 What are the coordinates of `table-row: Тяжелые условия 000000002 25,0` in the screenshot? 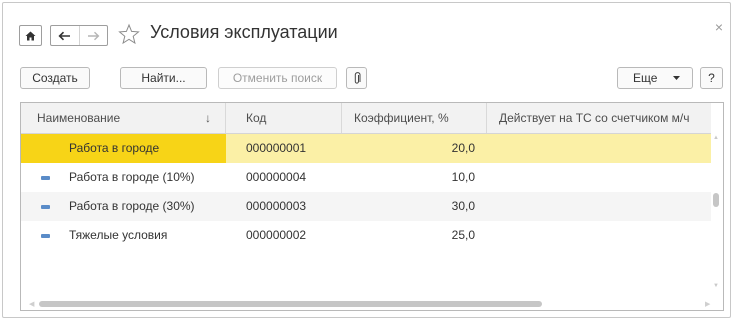 It's located at (366, 235).